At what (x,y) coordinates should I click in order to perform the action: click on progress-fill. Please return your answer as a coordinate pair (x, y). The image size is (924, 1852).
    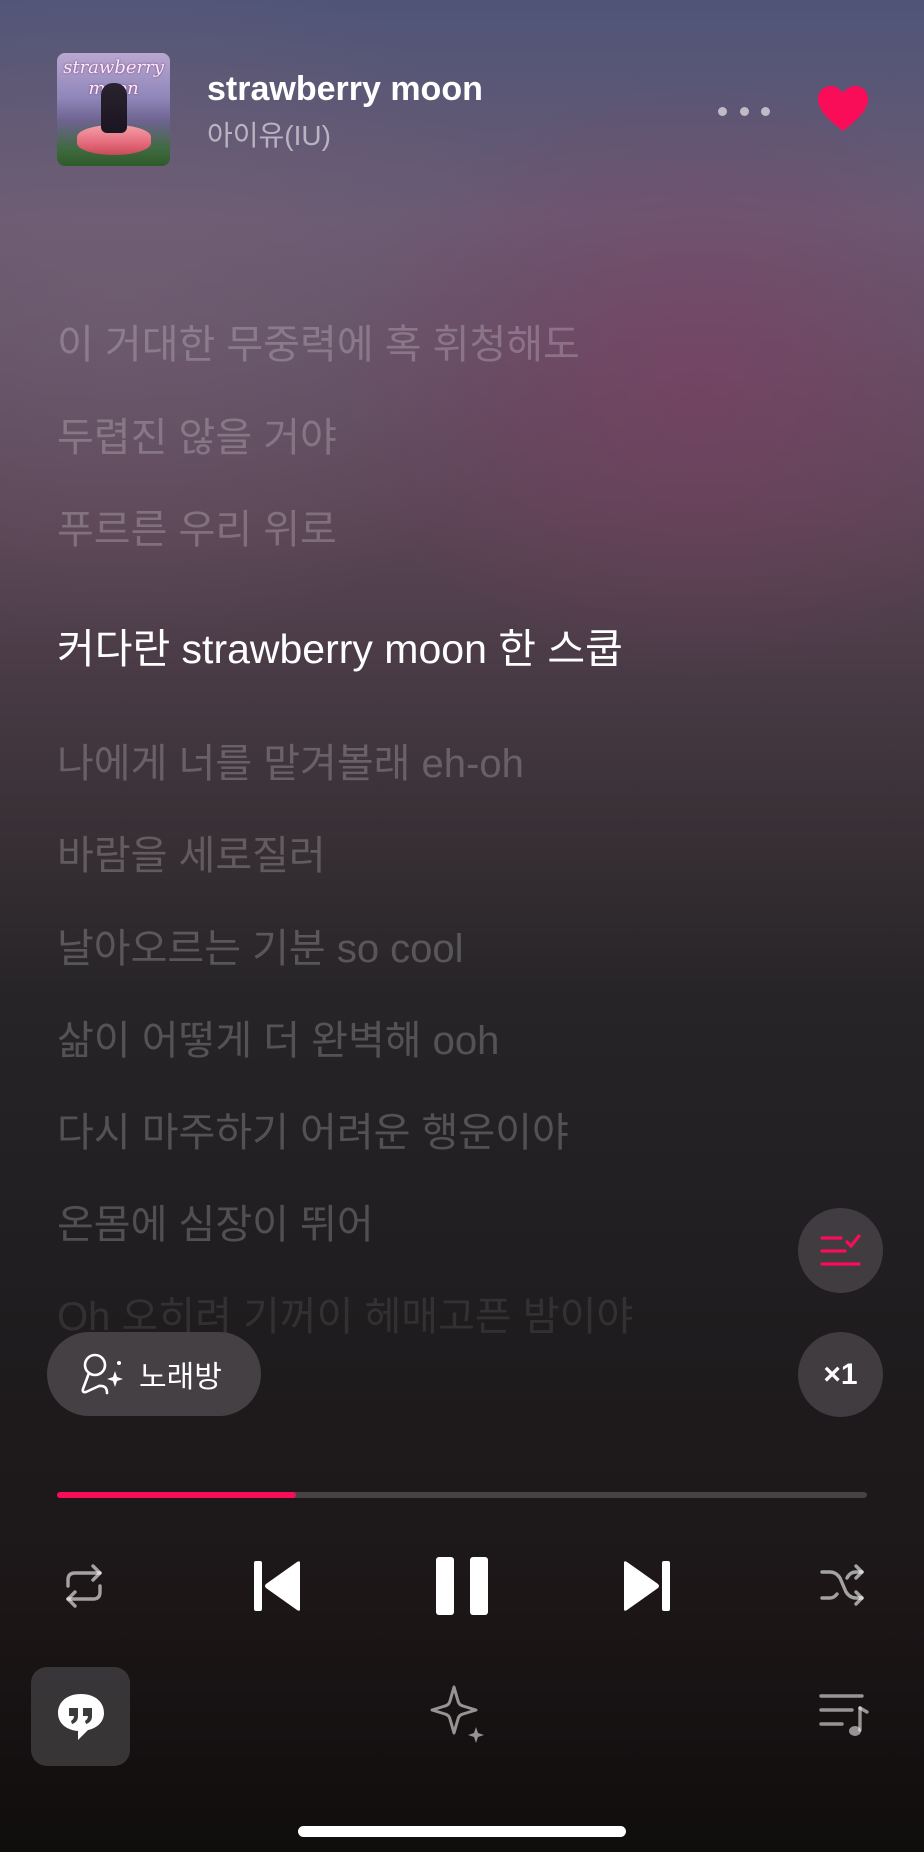
    Looking at the image, I should click on (176, 1495).